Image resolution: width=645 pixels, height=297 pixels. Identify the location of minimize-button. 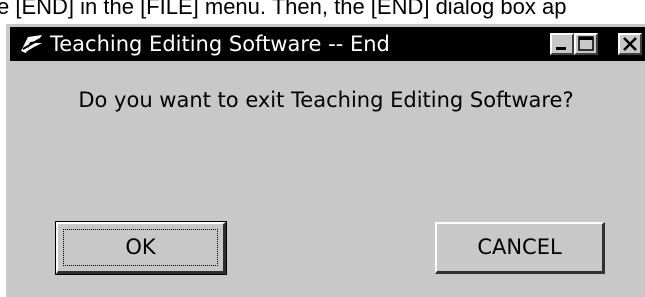
(562, 44).